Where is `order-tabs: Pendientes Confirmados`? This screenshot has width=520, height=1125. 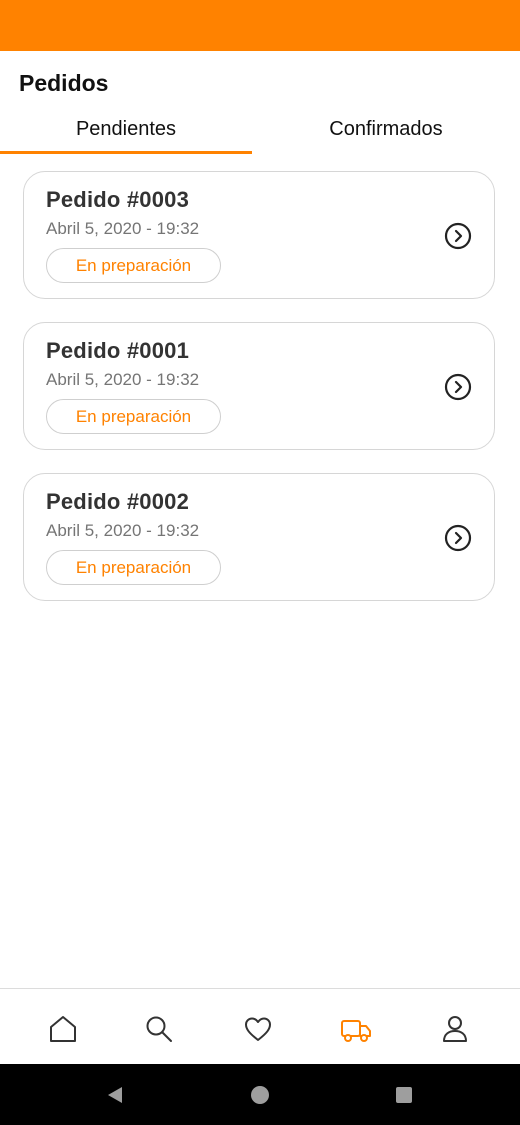
order-tabs: Pendientes Confirmados is located at coordinates (260, 132).